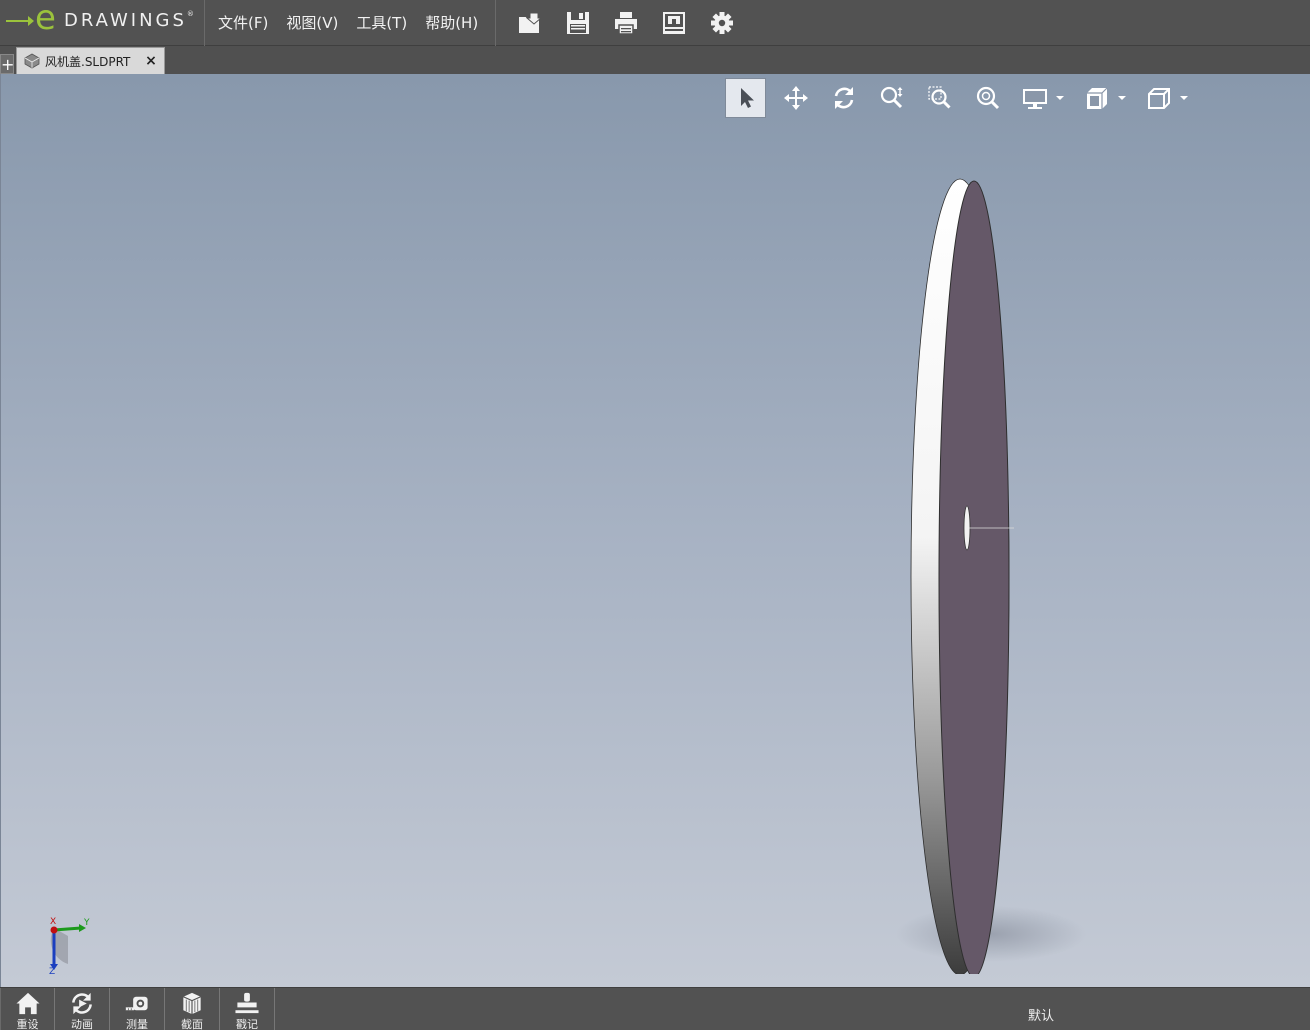  Describe the element at coordinates (316, 23) in the screenshot. I see `menu-view: 视图(V)` at that location.